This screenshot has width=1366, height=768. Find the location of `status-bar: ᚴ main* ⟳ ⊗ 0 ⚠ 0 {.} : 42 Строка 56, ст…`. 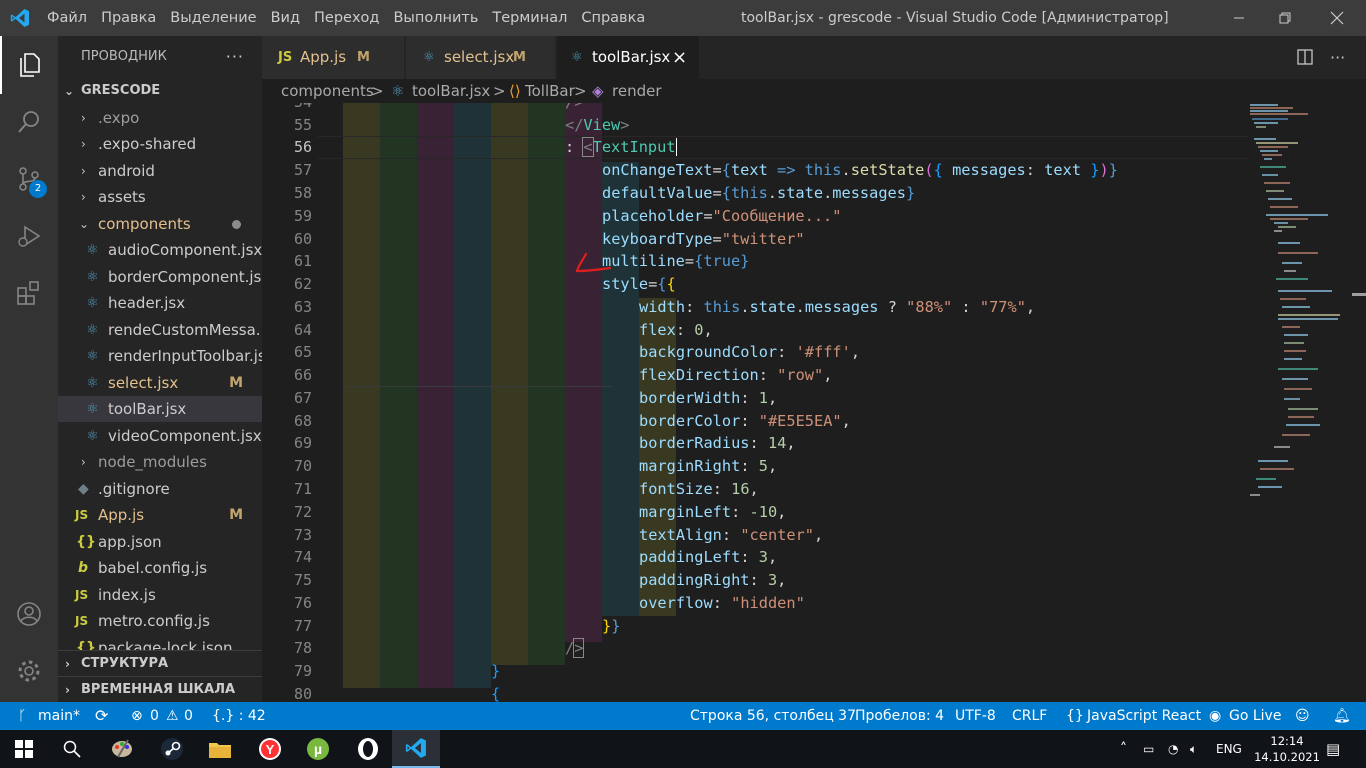

status-bar: ᚴ main* ⟳ ⊗ 0 ⚠ 0 {.} : 42 Строка 56, ст… is located at coordinates (683, 716).